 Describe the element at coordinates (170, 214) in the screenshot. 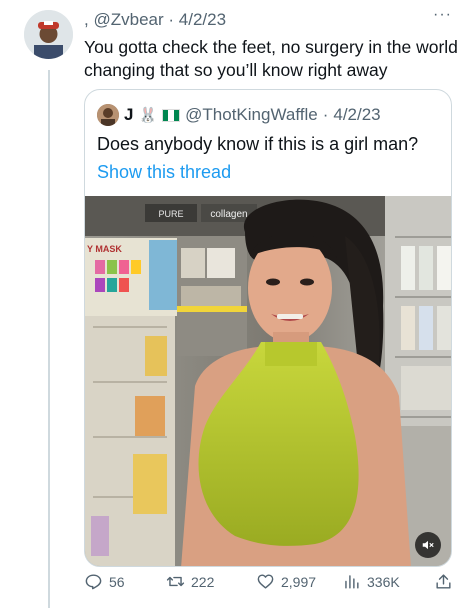

I see `store-sign-1-text: PURE` at that location.